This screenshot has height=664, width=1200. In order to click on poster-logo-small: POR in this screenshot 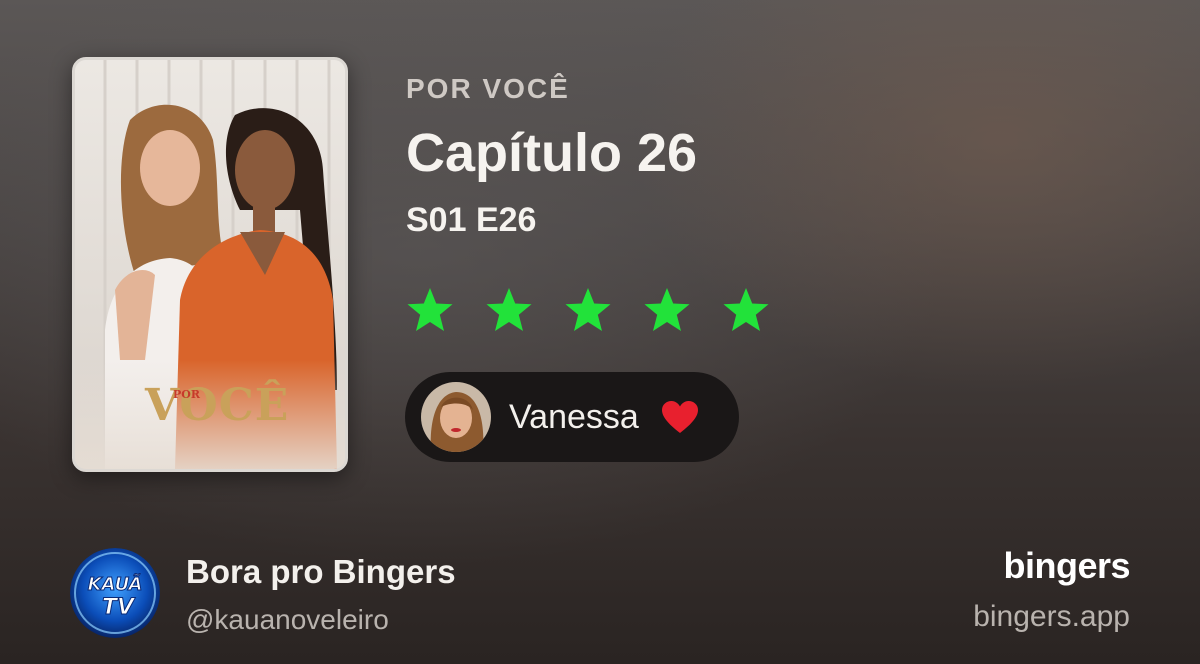, I will do `click(186, 394)`.